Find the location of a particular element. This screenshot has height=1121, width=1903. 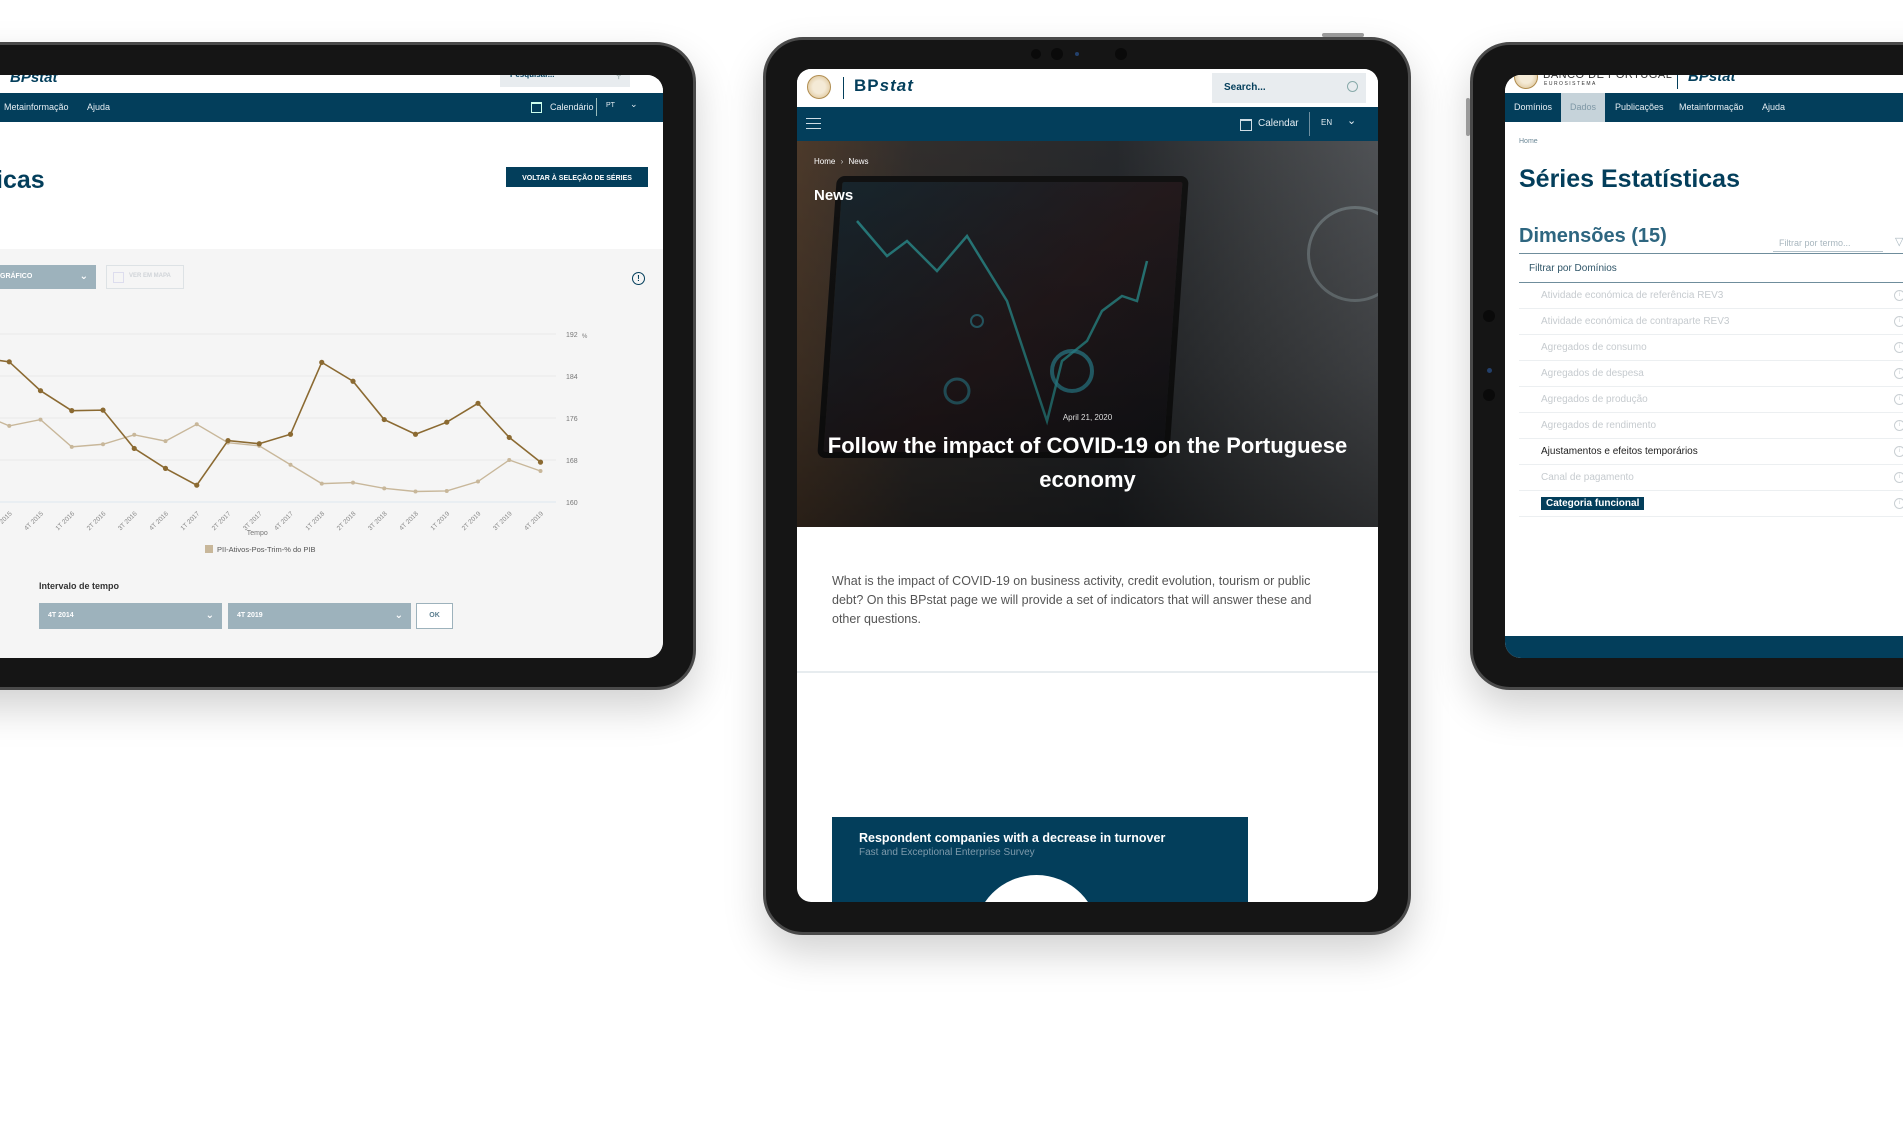

center-top-button is located at coordinates (1343, 35).